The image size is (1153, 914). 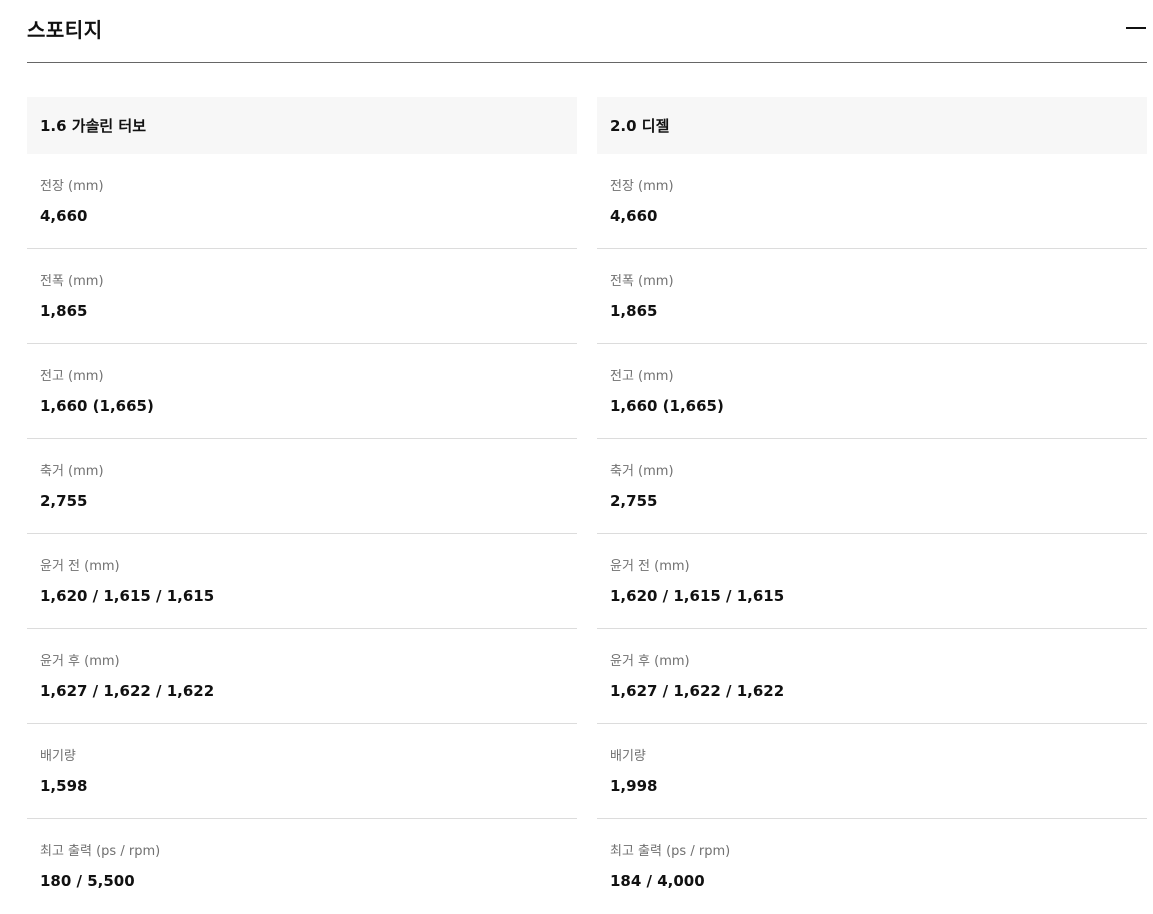 I want to click on engine-header: 1.6 가솔린 터보, so click(x=302, y=125).